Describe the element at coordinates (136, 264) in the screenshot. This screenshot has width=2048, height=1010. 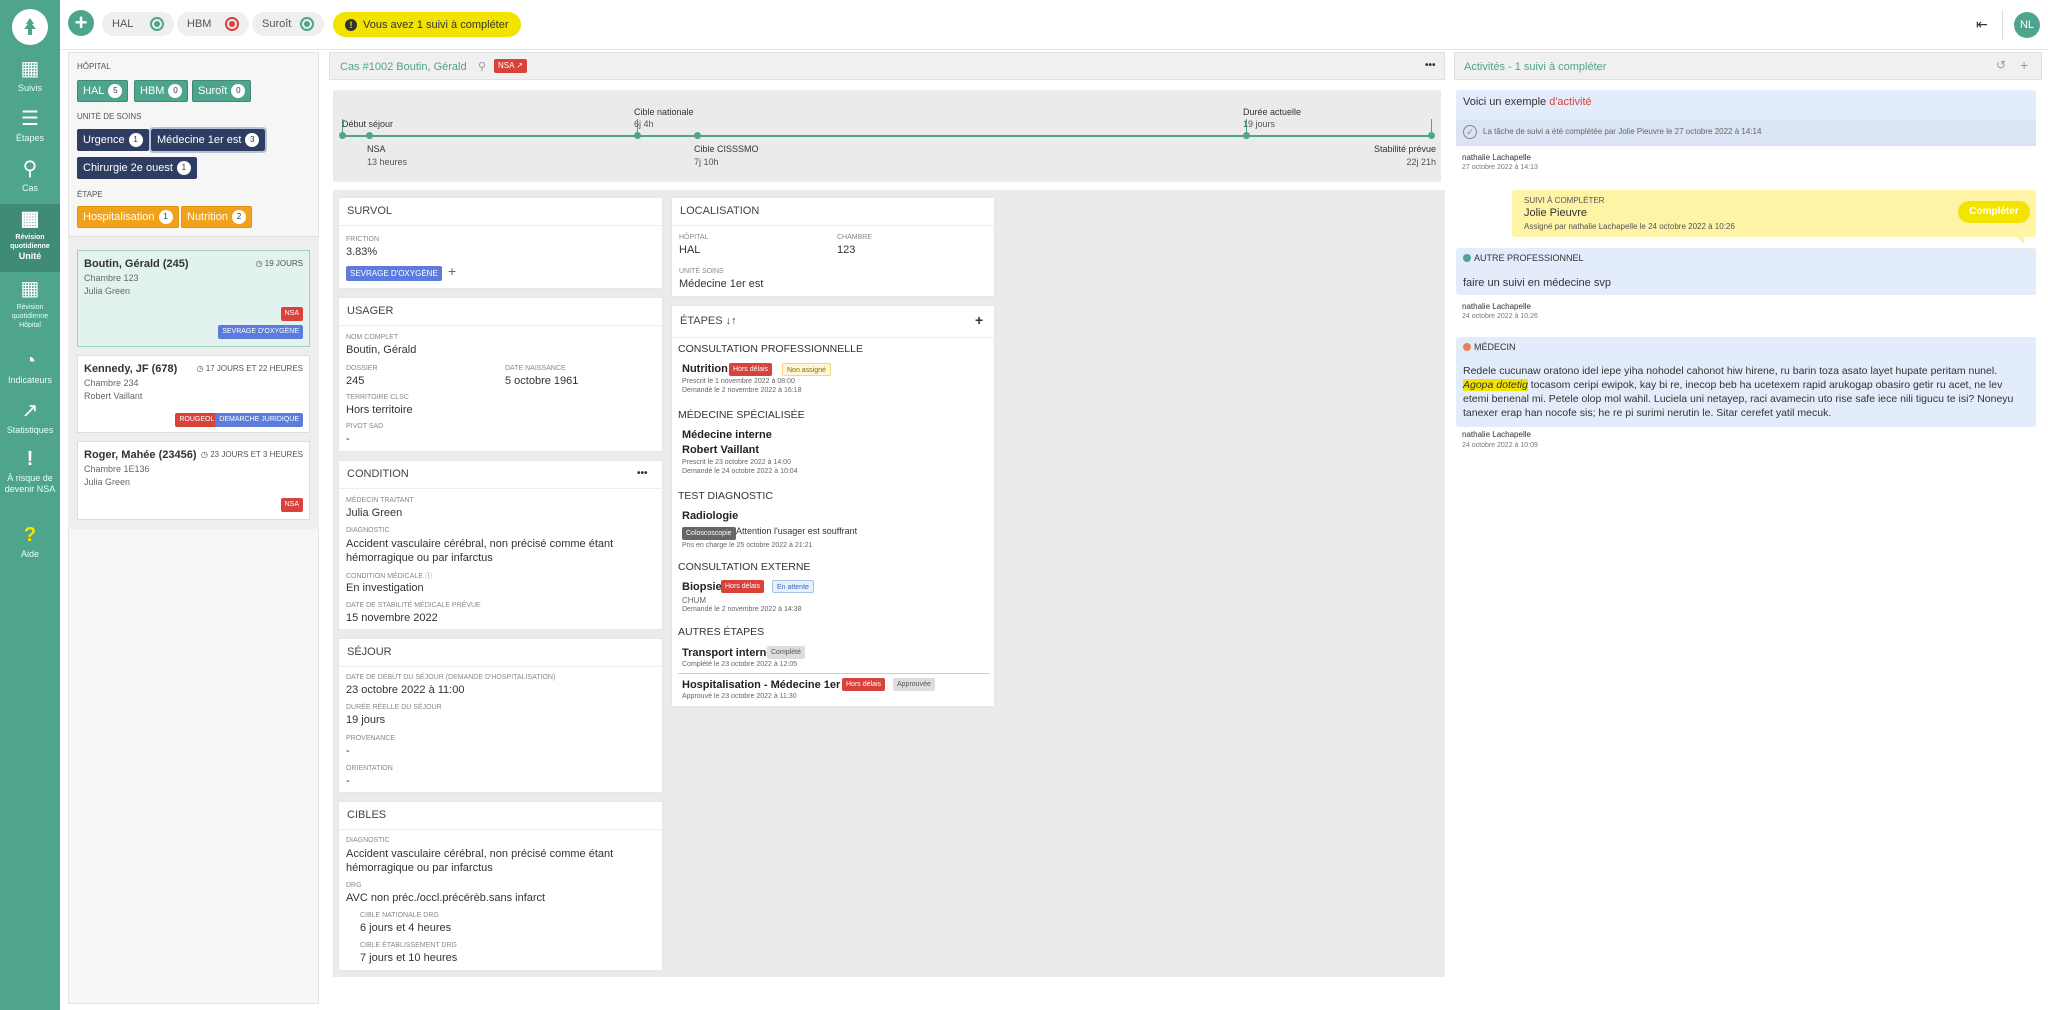
I see `patient-name: Boutin, Gérald (245)` at that location.